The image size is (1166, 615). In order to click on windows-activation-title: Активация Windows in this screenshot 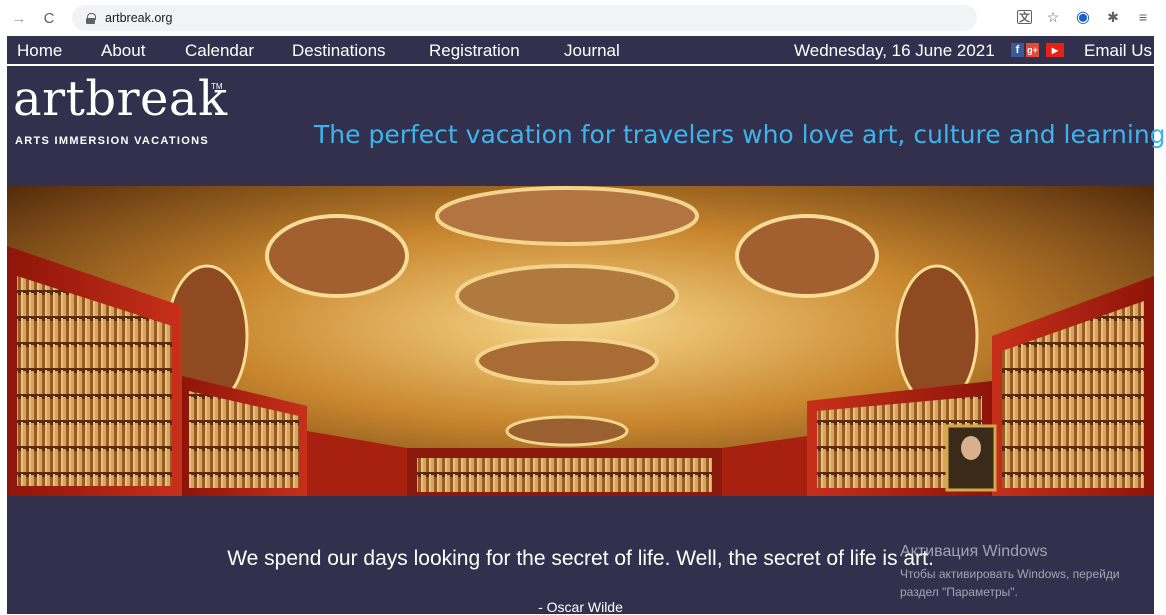, I will do `click(974, 551)`.